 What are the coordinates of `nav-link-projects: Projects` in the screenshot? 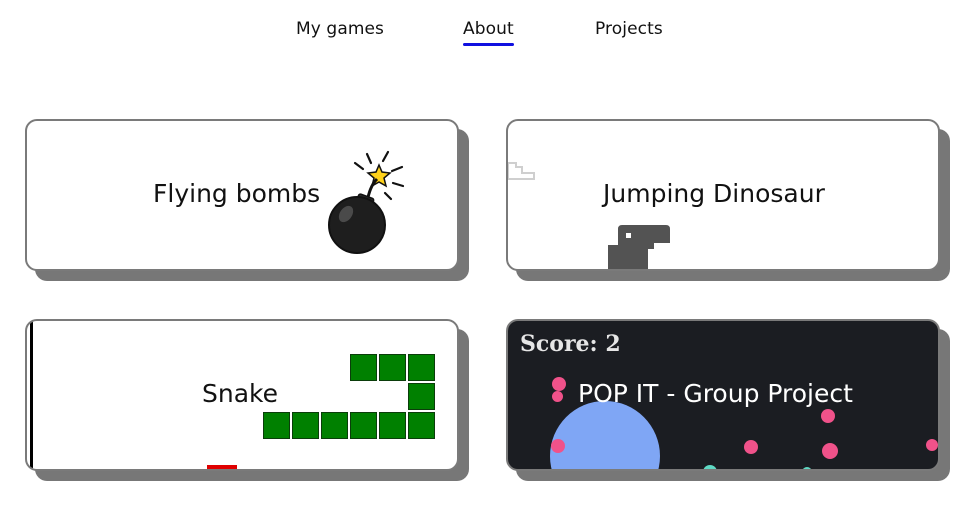 It's located at (629, 29).